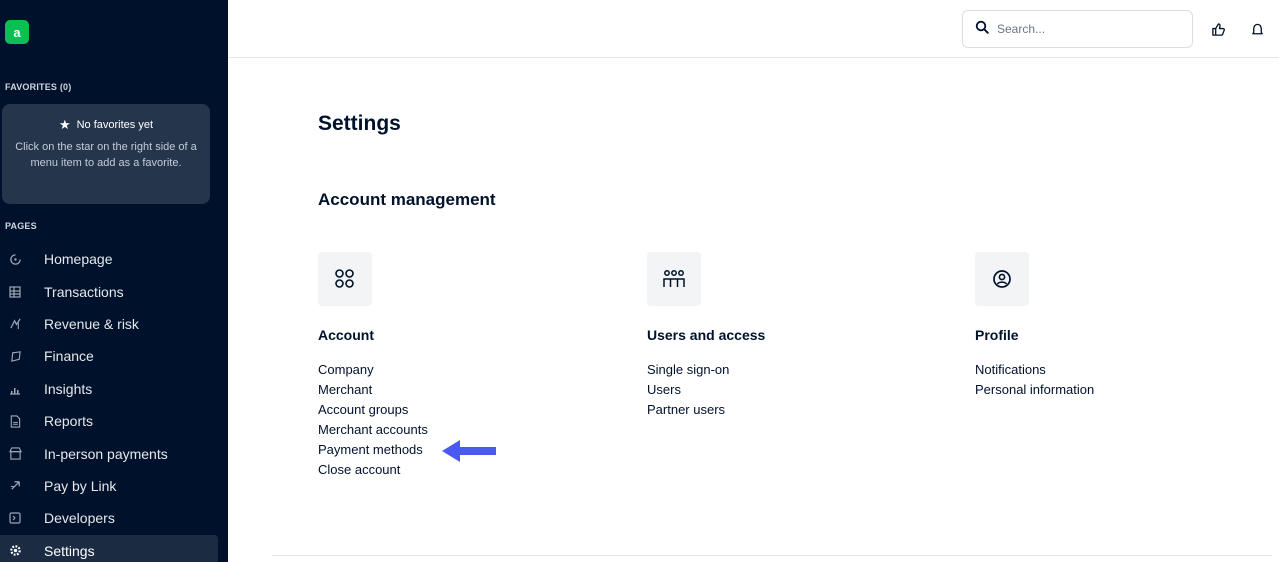  What do you see at coordinates (15, 324) in the screenshot?
I see `revenue-risk-icon` at bounding box center [15, 324].